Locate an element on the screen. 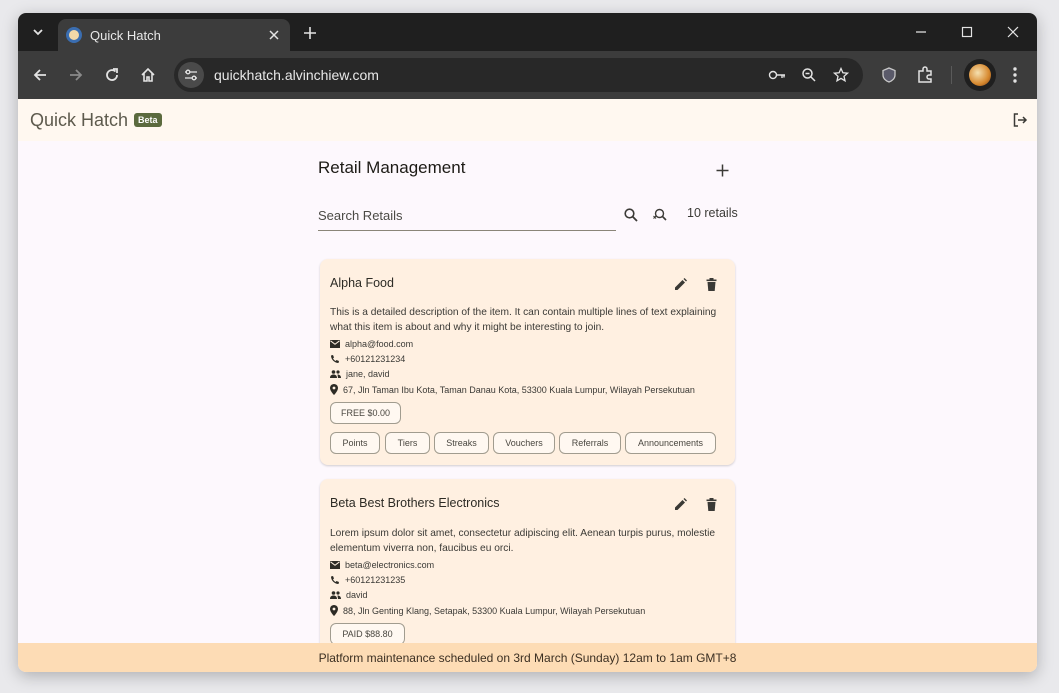  search-icon is located at coordinates (631, 215).